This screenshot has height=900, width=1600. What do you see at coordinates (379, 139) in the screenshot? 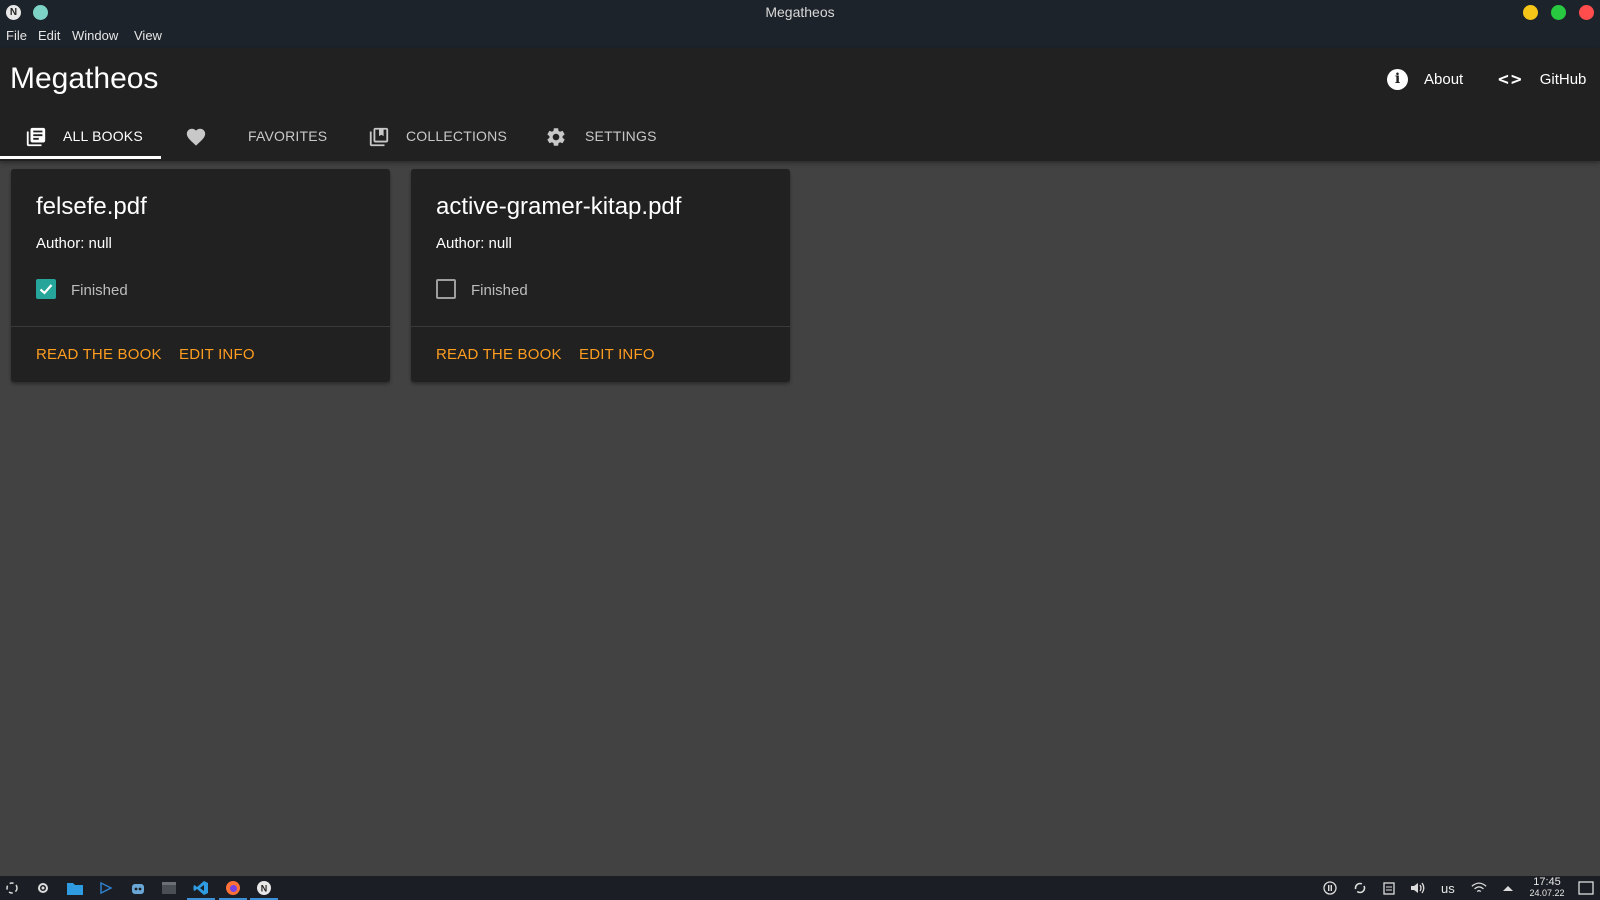
I see `collections-icon` at bounding box center [379, 139].